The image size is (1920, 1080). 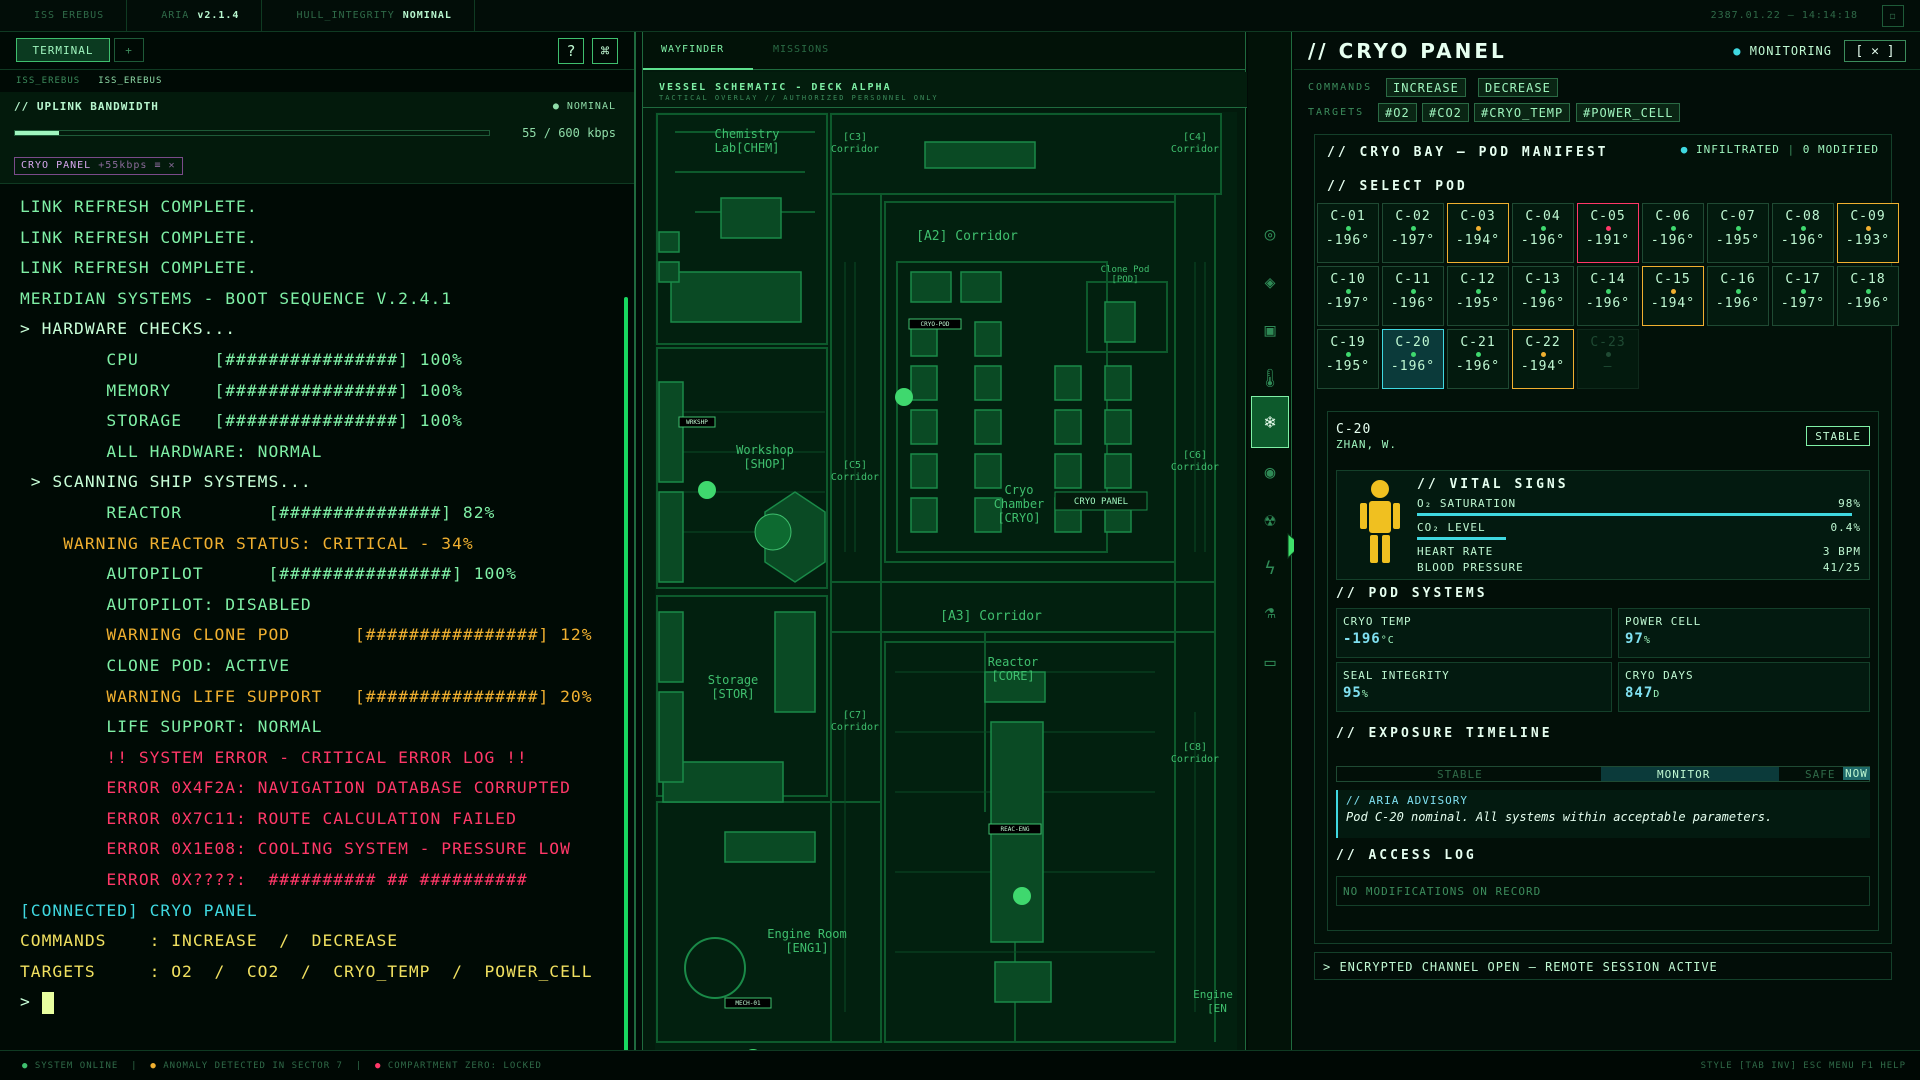 What do you see at coordinates (1543, 342) in the screenshot?
I see `pod-id: C-22` at bounding box center [1543, 342].